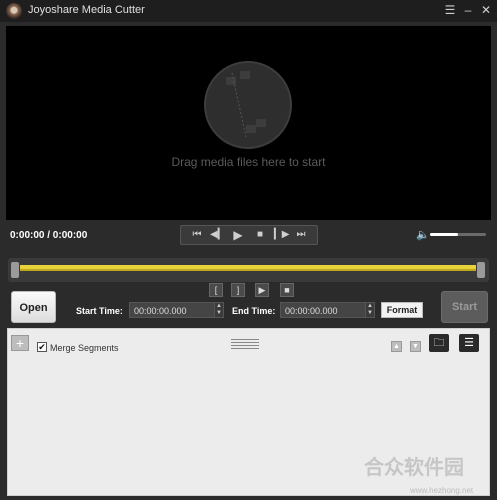 The image size is (497, 500). Describe the element at coordinates (248, 162) in the screenshot. I see `drag-hint-text: Drag media files here to start` at that location.